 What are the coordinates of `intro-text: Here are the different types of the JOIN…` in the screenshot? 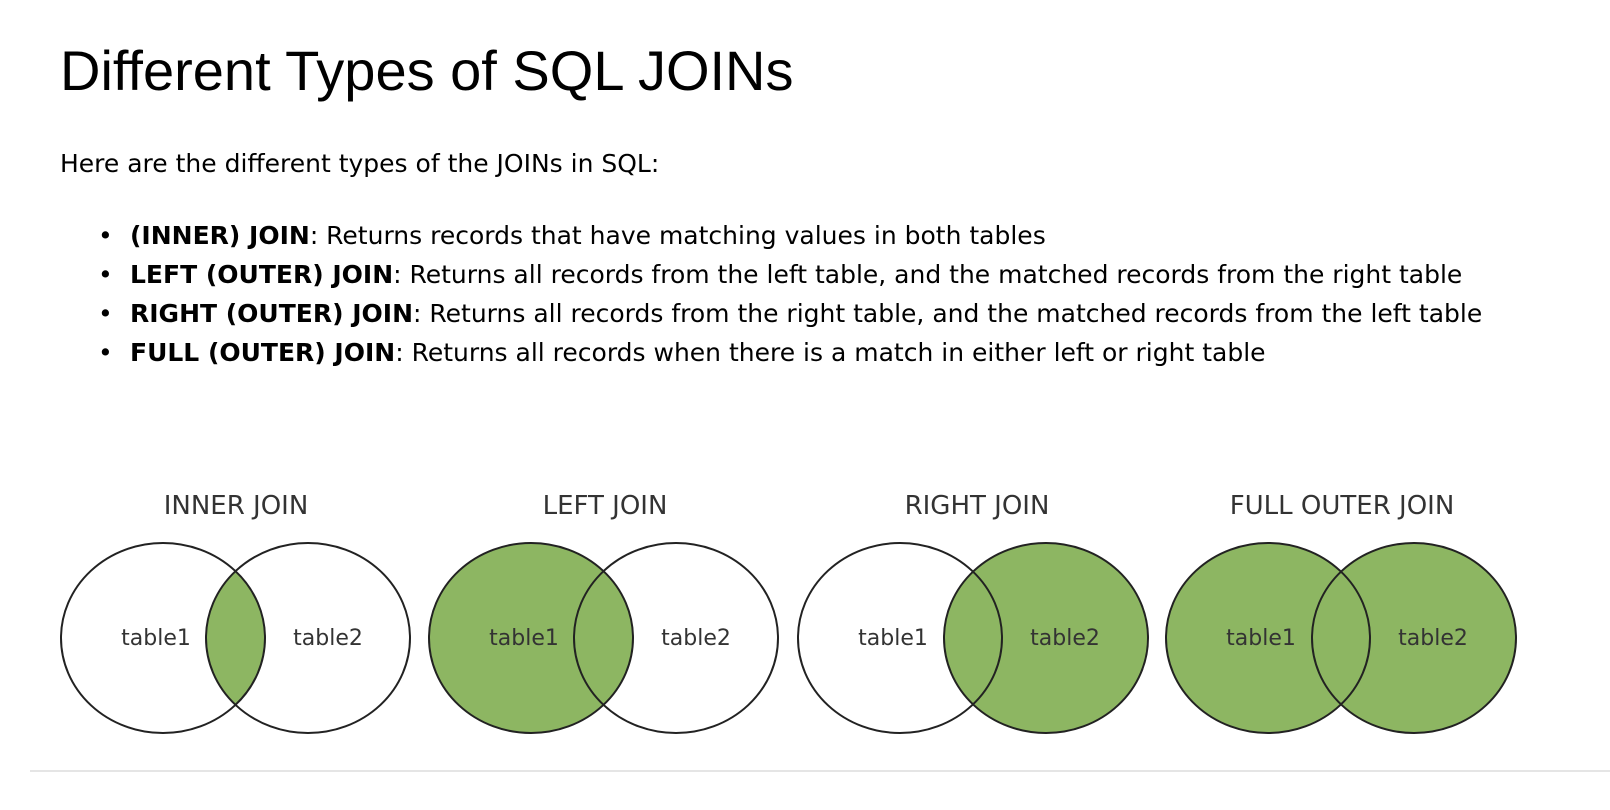 It's located at (360, 163).